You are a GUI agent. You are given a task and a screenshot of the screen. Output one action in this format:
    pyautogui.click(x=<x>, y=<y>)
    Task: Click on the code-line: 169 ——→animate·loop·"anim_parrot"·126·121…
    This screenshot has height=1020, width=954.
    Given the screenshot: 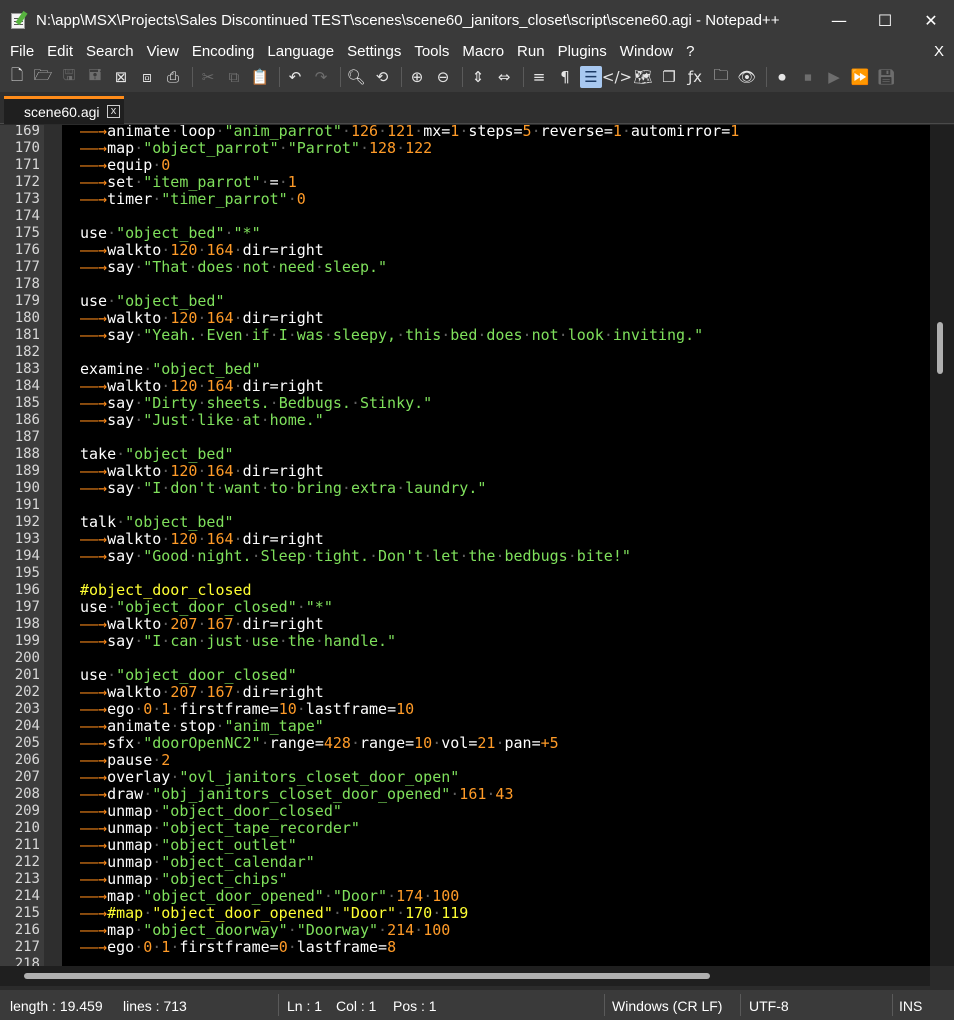 What is the action you would take?
    pyautogui.click(x=465, y=132)
    